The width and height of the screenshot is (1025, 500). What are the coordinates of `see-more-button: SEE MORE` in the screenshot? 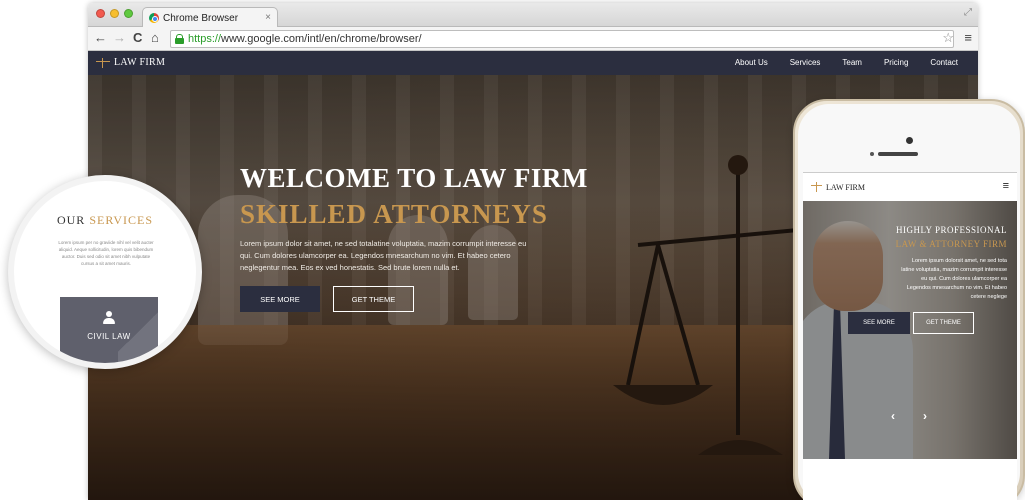 It's located at (280, 299).